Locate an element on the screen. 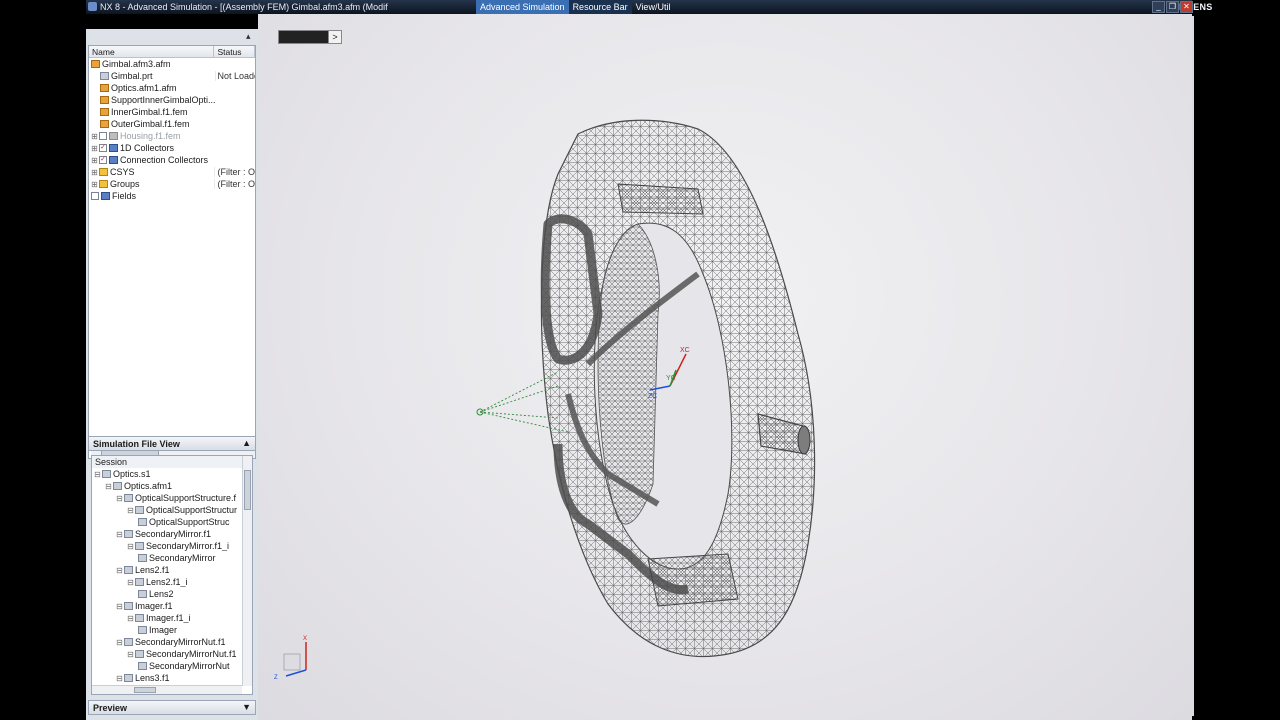 This screenshot has height=720, width=1280. tab-advanced-simulation: Advanced Simulation is located at coordinates (522, 7).